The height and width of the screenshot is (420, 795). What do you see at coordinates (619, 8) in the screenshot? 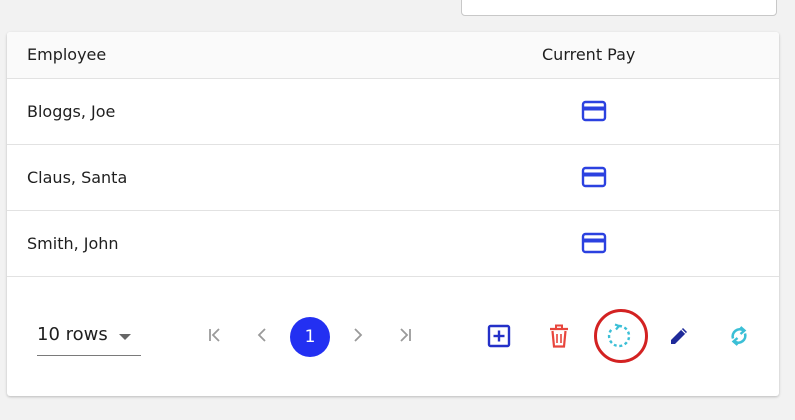
I see `top-search-field` at bounding box center [619, 8].